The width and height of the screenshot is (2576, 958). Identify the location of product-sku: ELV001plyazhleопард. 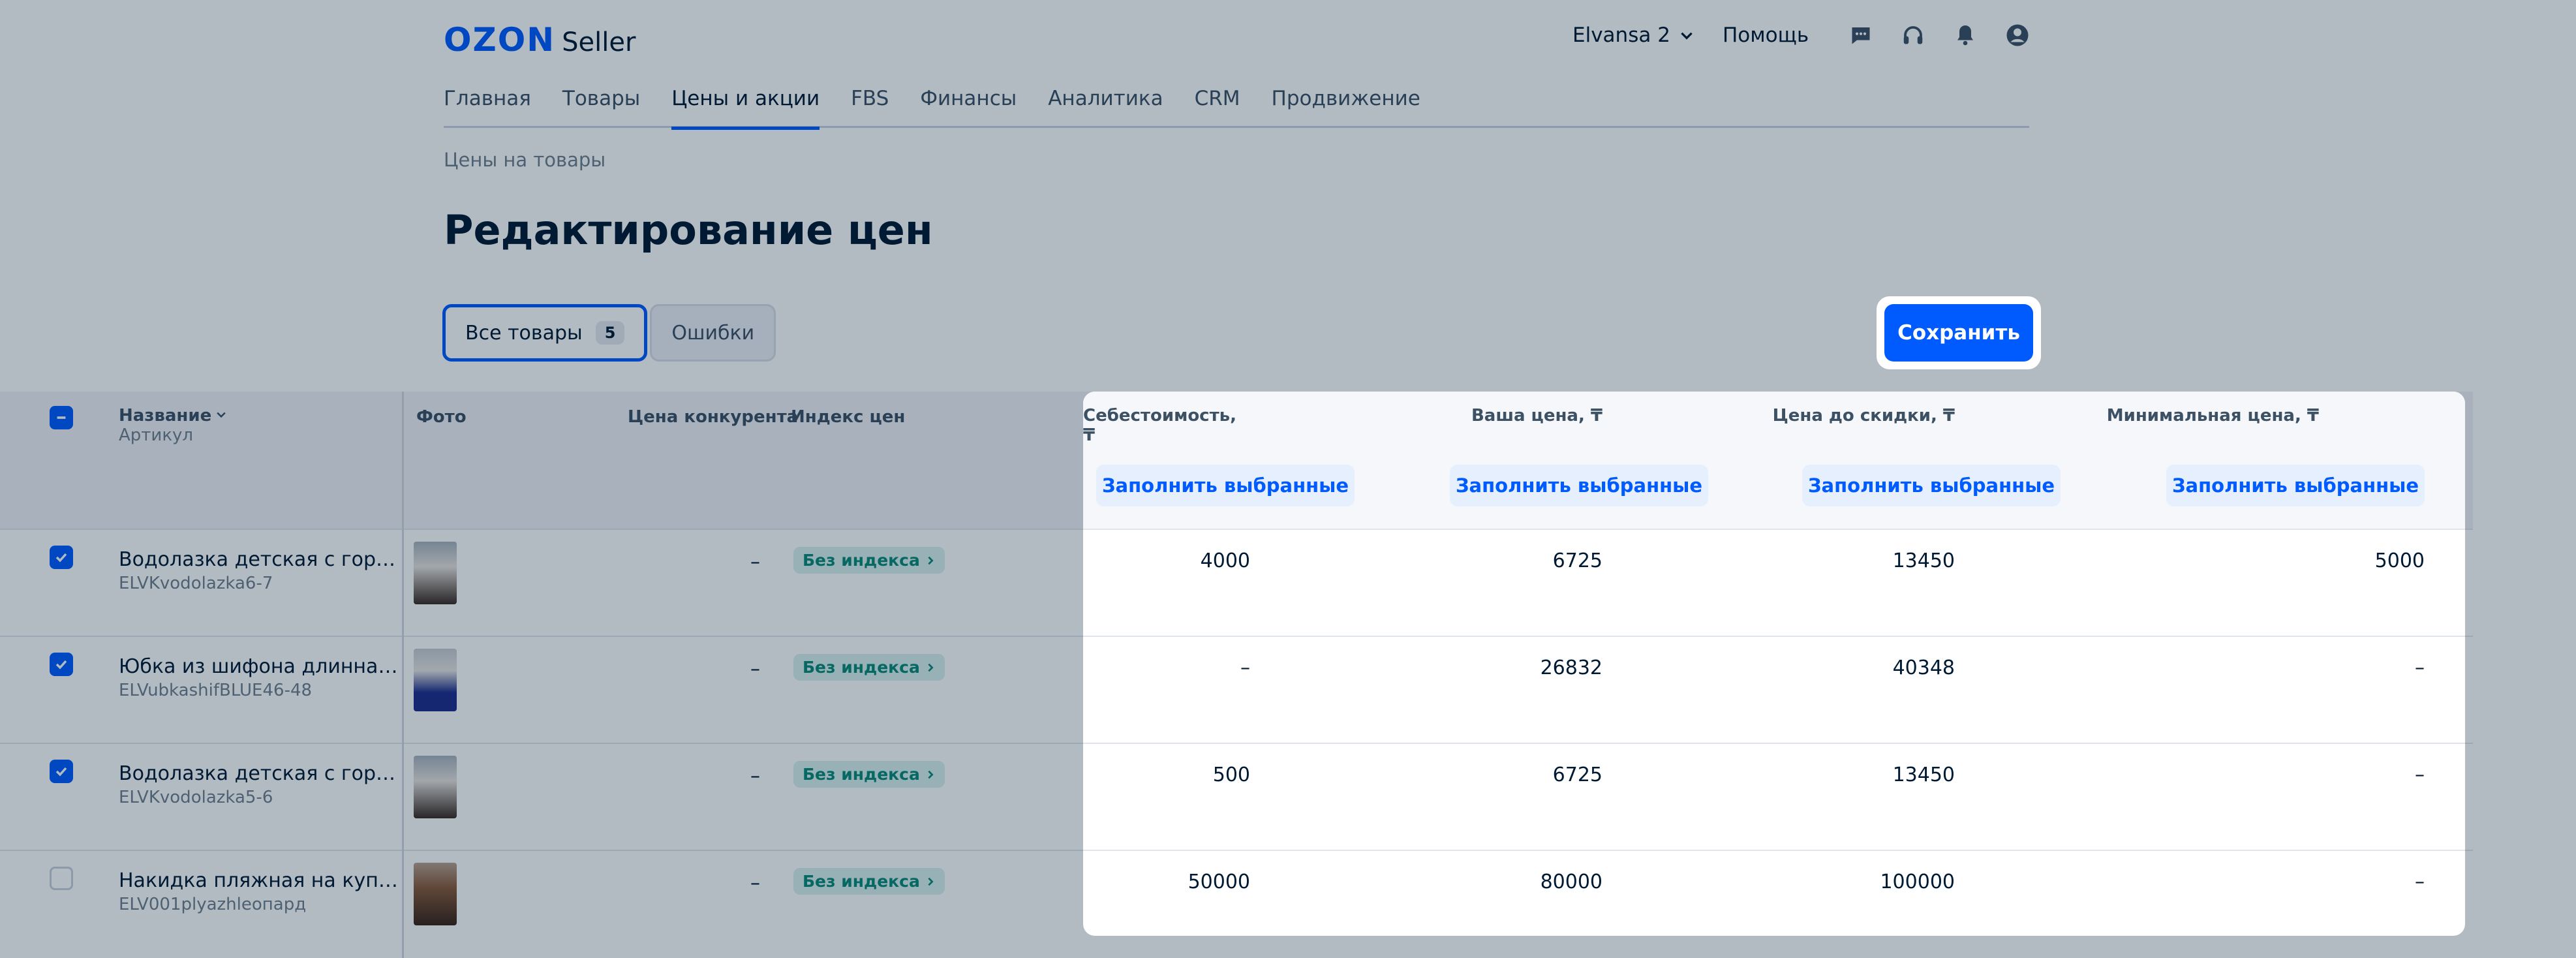
(213, 904).